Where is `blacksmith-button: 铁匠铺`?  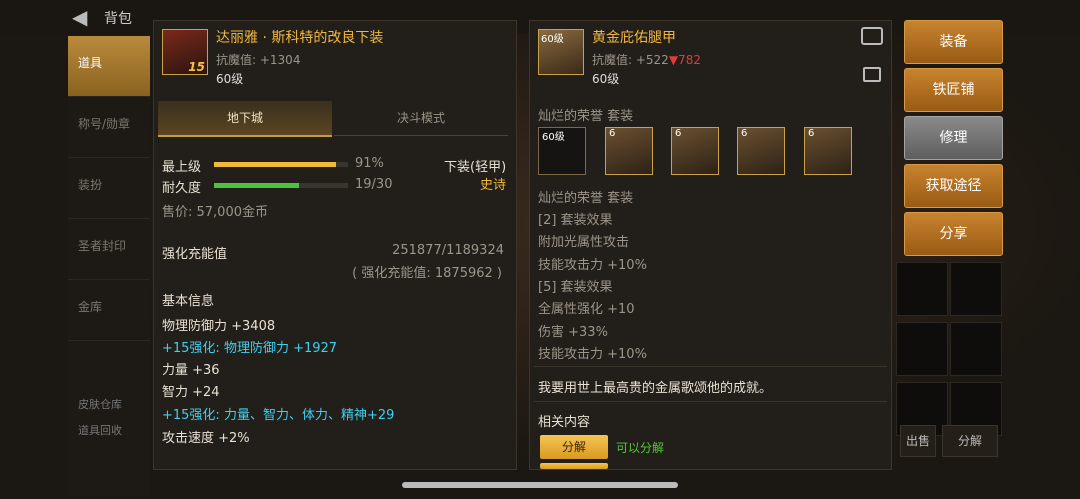
blacksmith-button: 铁匠铺 is located at coordinates (953, 90).